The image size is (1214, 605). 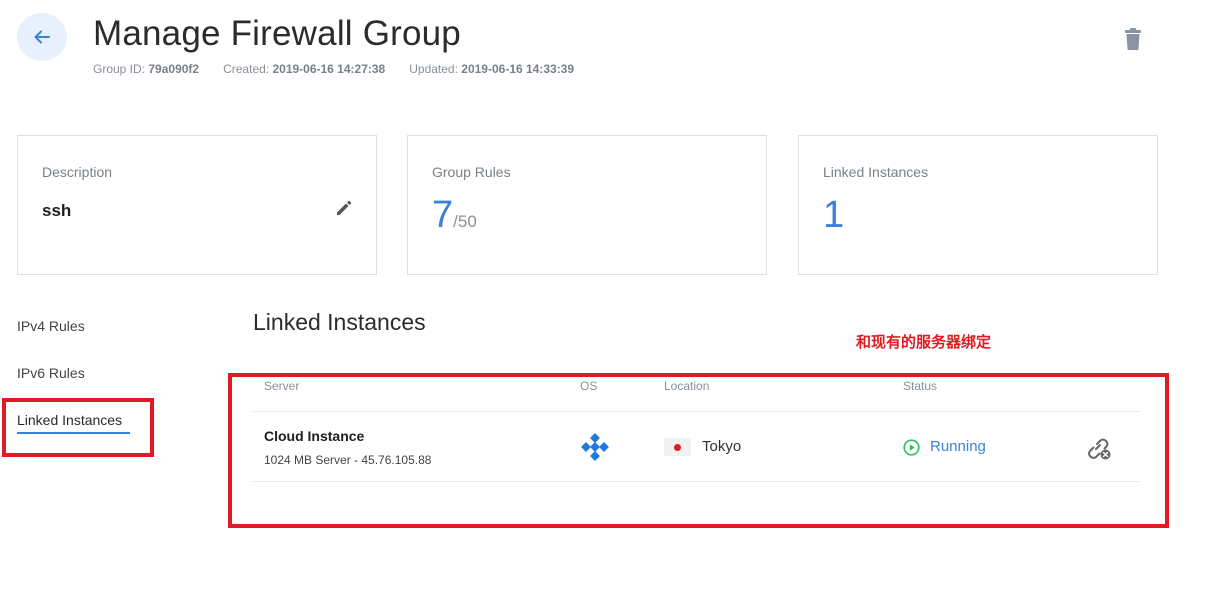 What do you see at coordinates (978, 205) in the screenshot?
I see `linked-instances-card: Linked Instances 1` at bounding box center [978, 205].